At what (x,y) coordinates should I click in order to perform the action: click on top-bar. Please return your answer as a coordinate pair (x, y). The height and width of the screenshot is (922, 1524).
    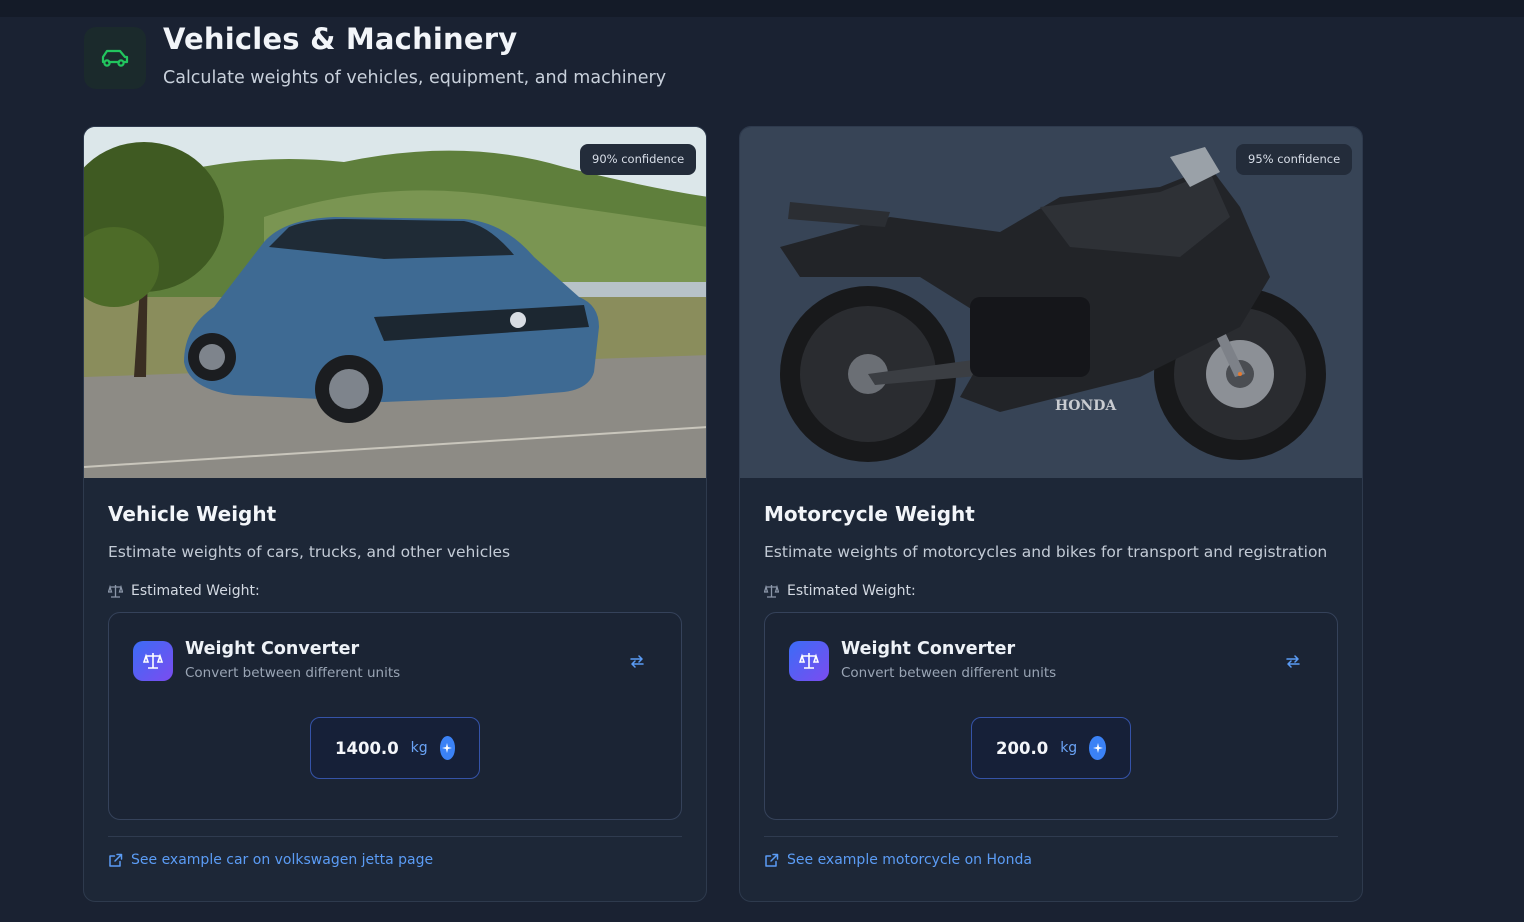
    Looking at the image, I should click on (762, 8).